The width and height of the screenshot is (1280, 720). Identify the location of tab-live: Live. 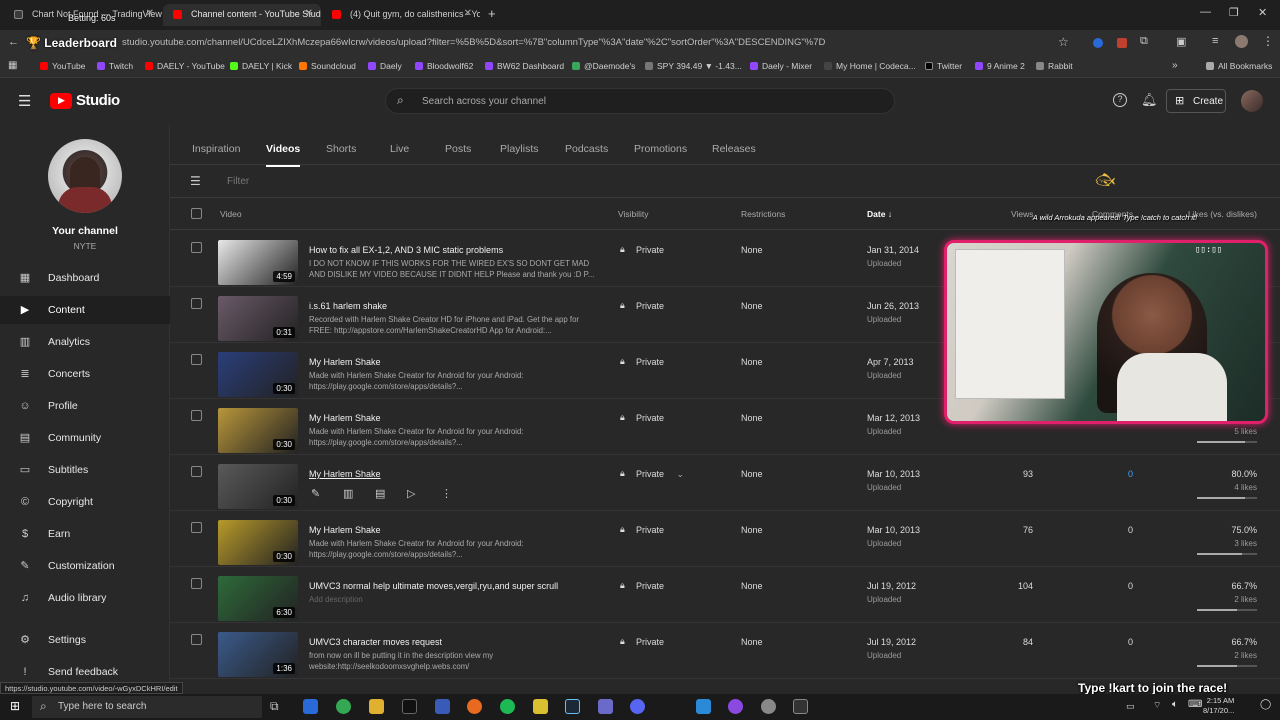
(399, 149).